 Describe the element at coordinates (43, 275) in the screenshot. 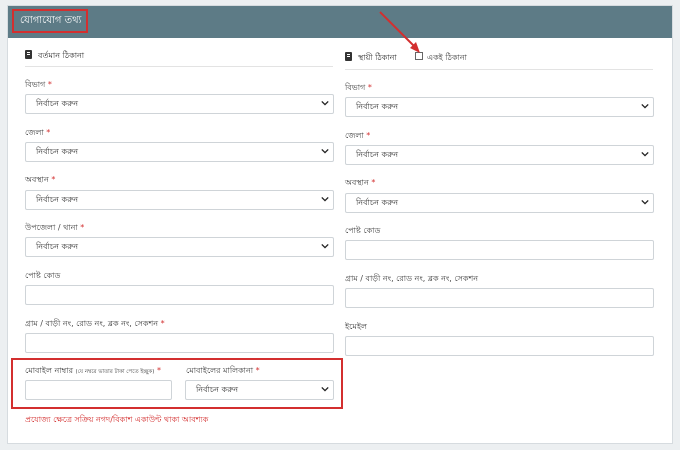

I see `present-postcode-label: পোষ্ট কোড` at that location.